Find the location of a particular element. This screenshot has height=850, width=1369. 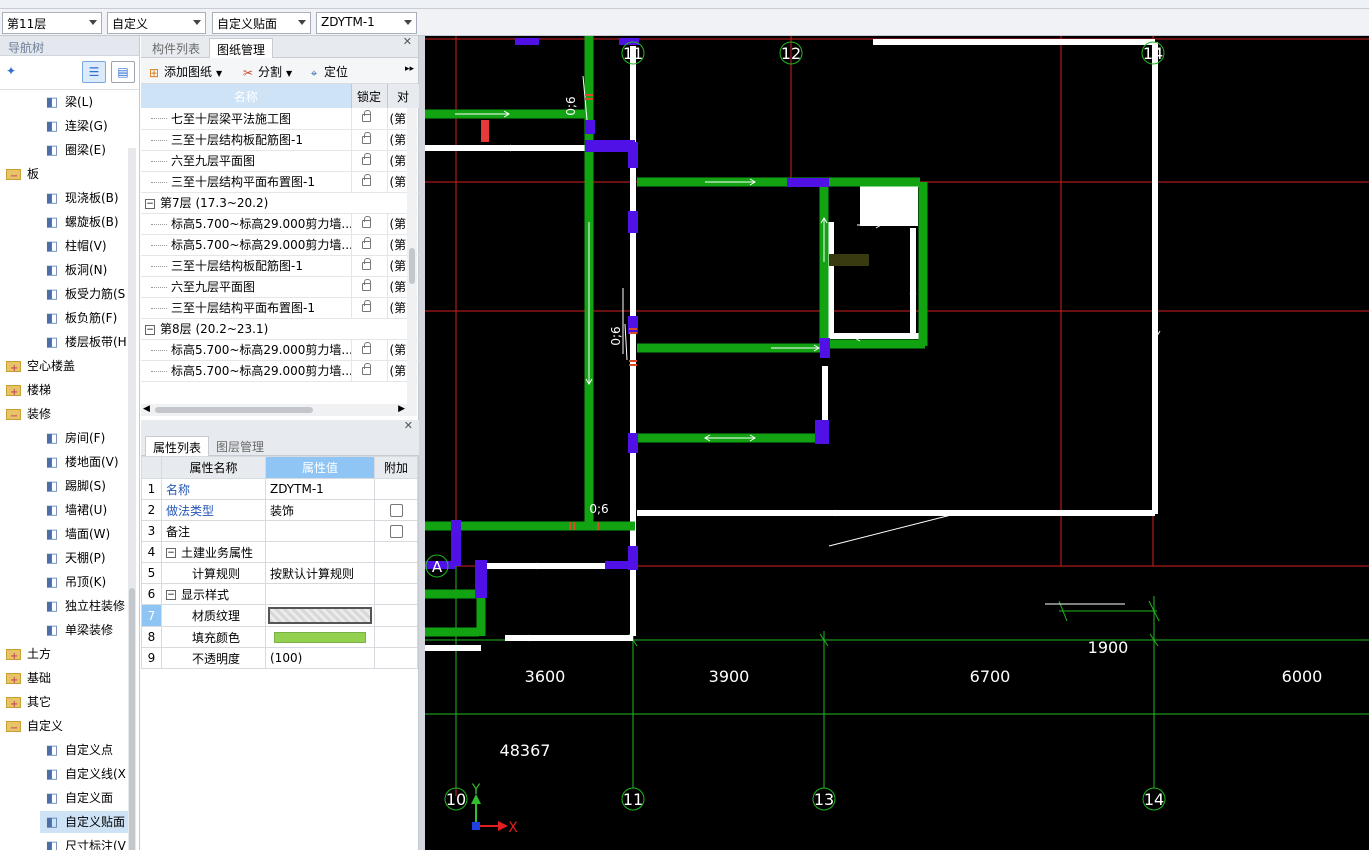

floor-group-row: − 第8层 (20.2~23.1) is located at coordinates (280, 329).